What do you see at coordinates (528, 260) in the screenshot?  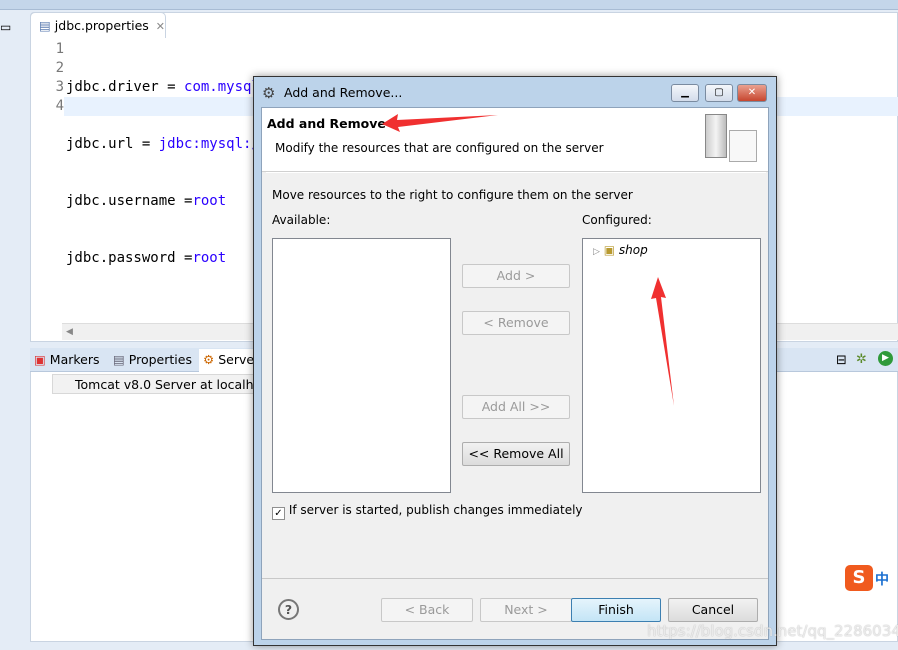 I see `annotation-arrows` at bounding box center [528, 260].